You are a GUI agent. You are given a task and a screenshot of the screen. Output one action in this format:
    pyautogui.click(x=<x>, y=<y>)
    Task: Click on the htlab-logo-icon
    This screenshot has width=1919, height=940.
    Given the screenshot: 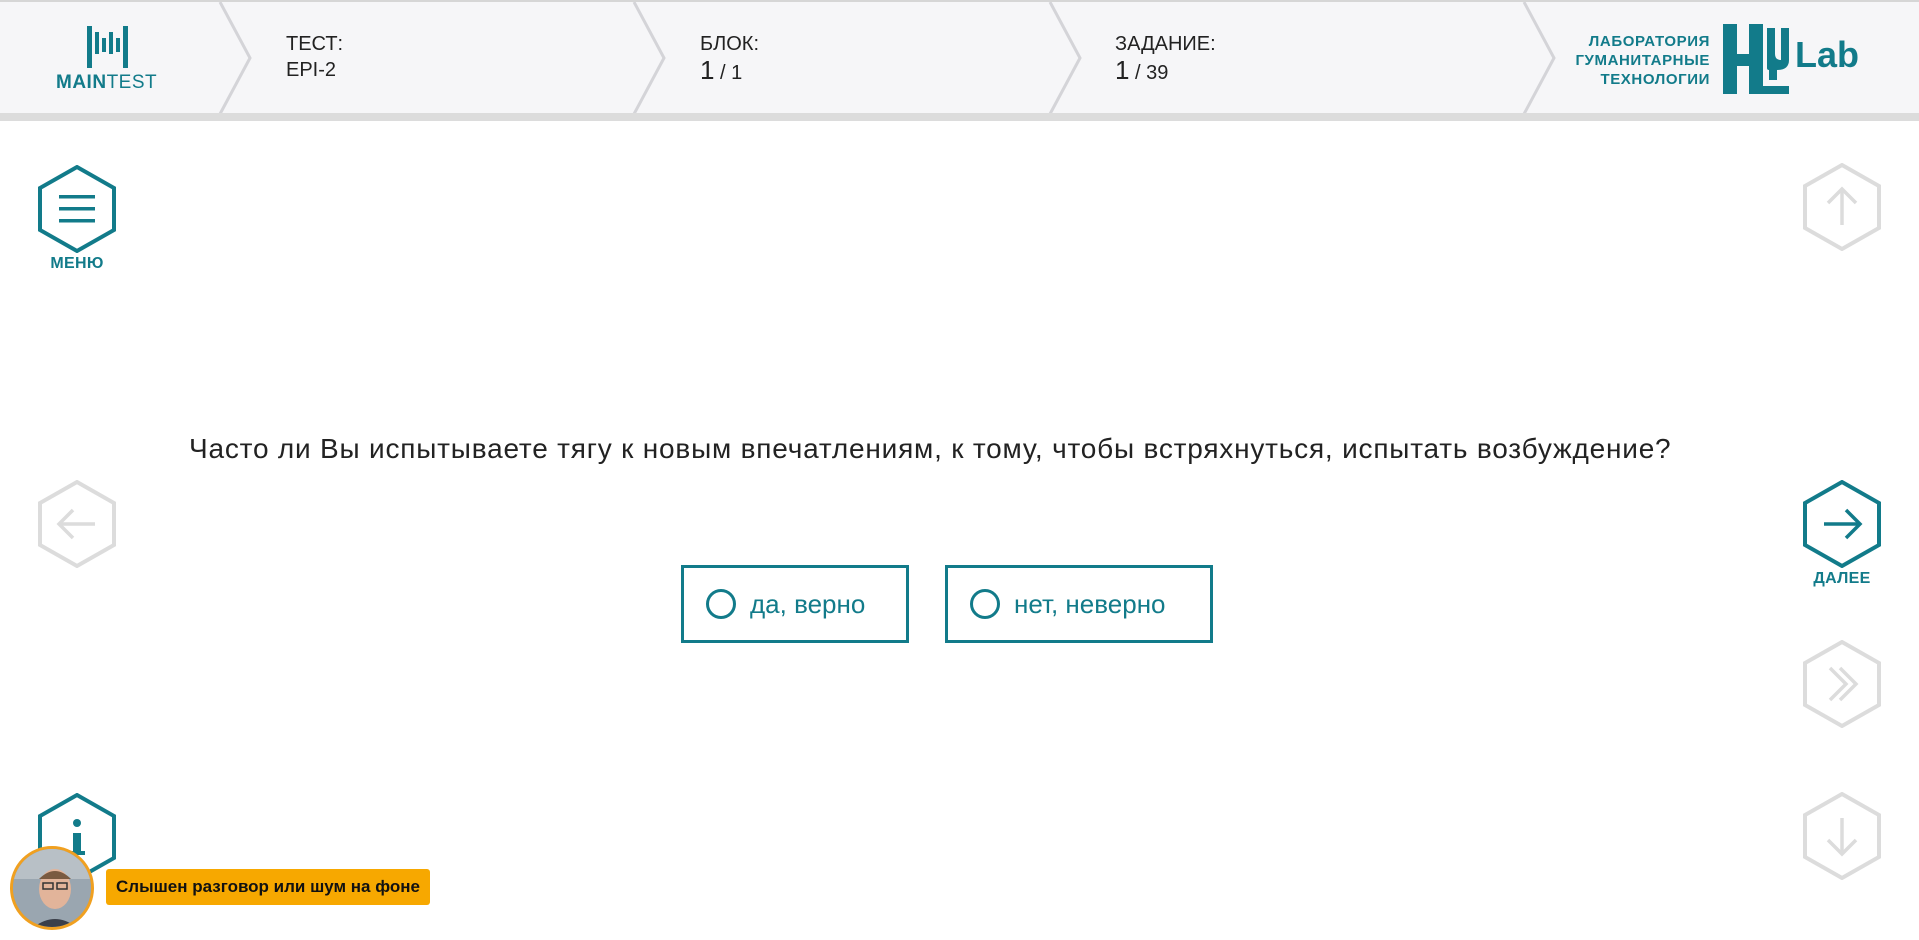 What is the action you would take?
    pyautogui.click(x=1756, y=59)
    